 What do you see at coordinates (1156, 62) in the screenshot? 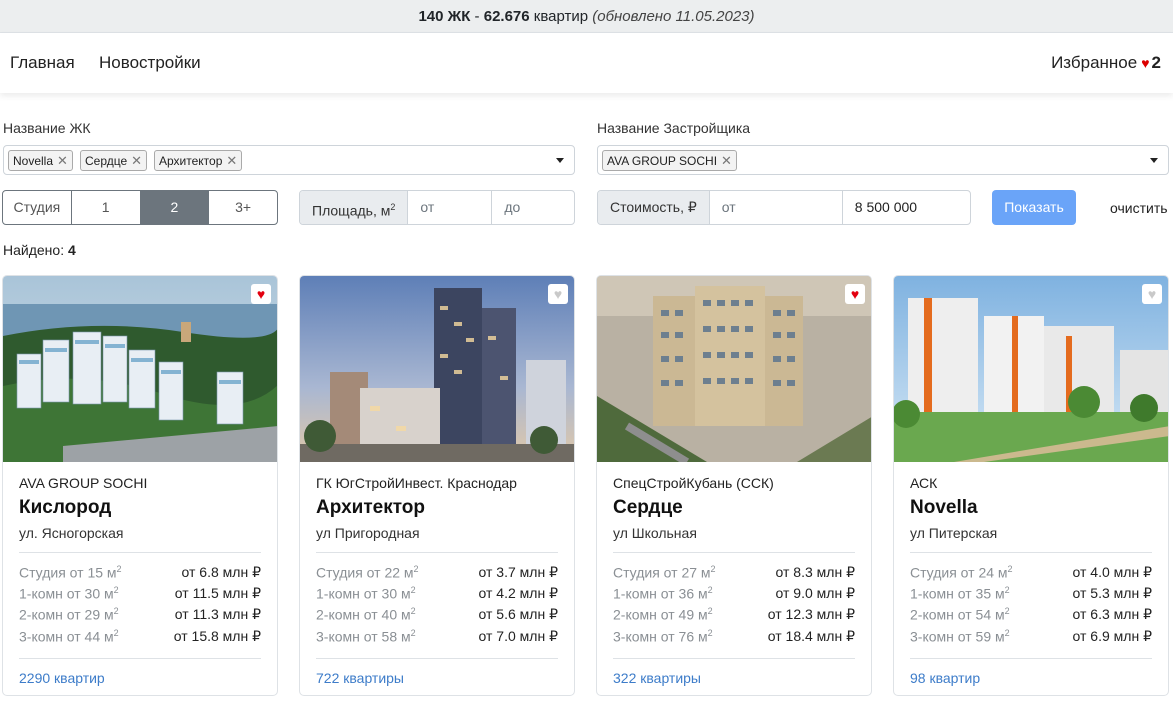
I see `favorites-count: 2` at bounding box center [1156, 62].